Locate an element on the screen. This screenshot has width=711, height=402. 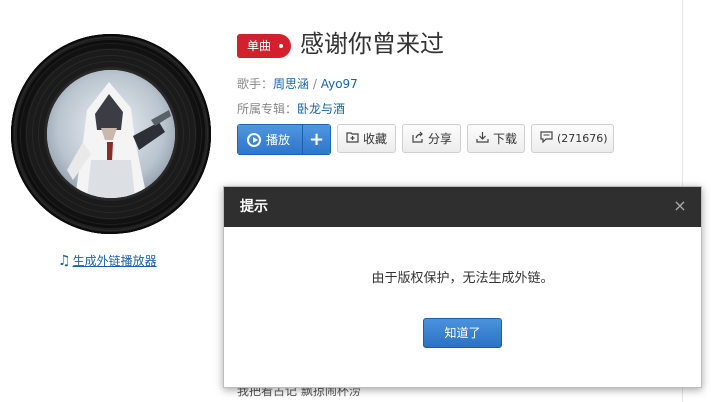
badge-dot-icon is located at coordinates (281, 46).